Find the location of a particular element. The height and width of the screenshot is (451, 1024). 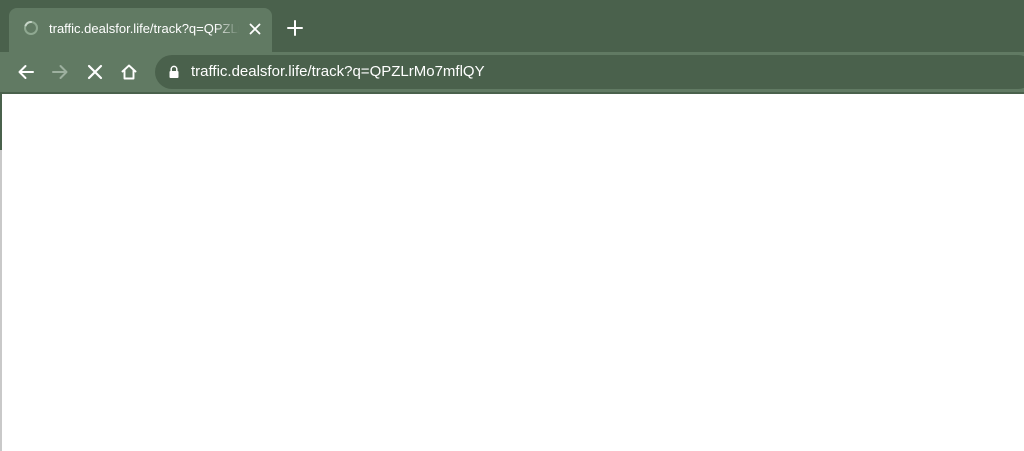

home-icon is located at coordinates (129, 72).